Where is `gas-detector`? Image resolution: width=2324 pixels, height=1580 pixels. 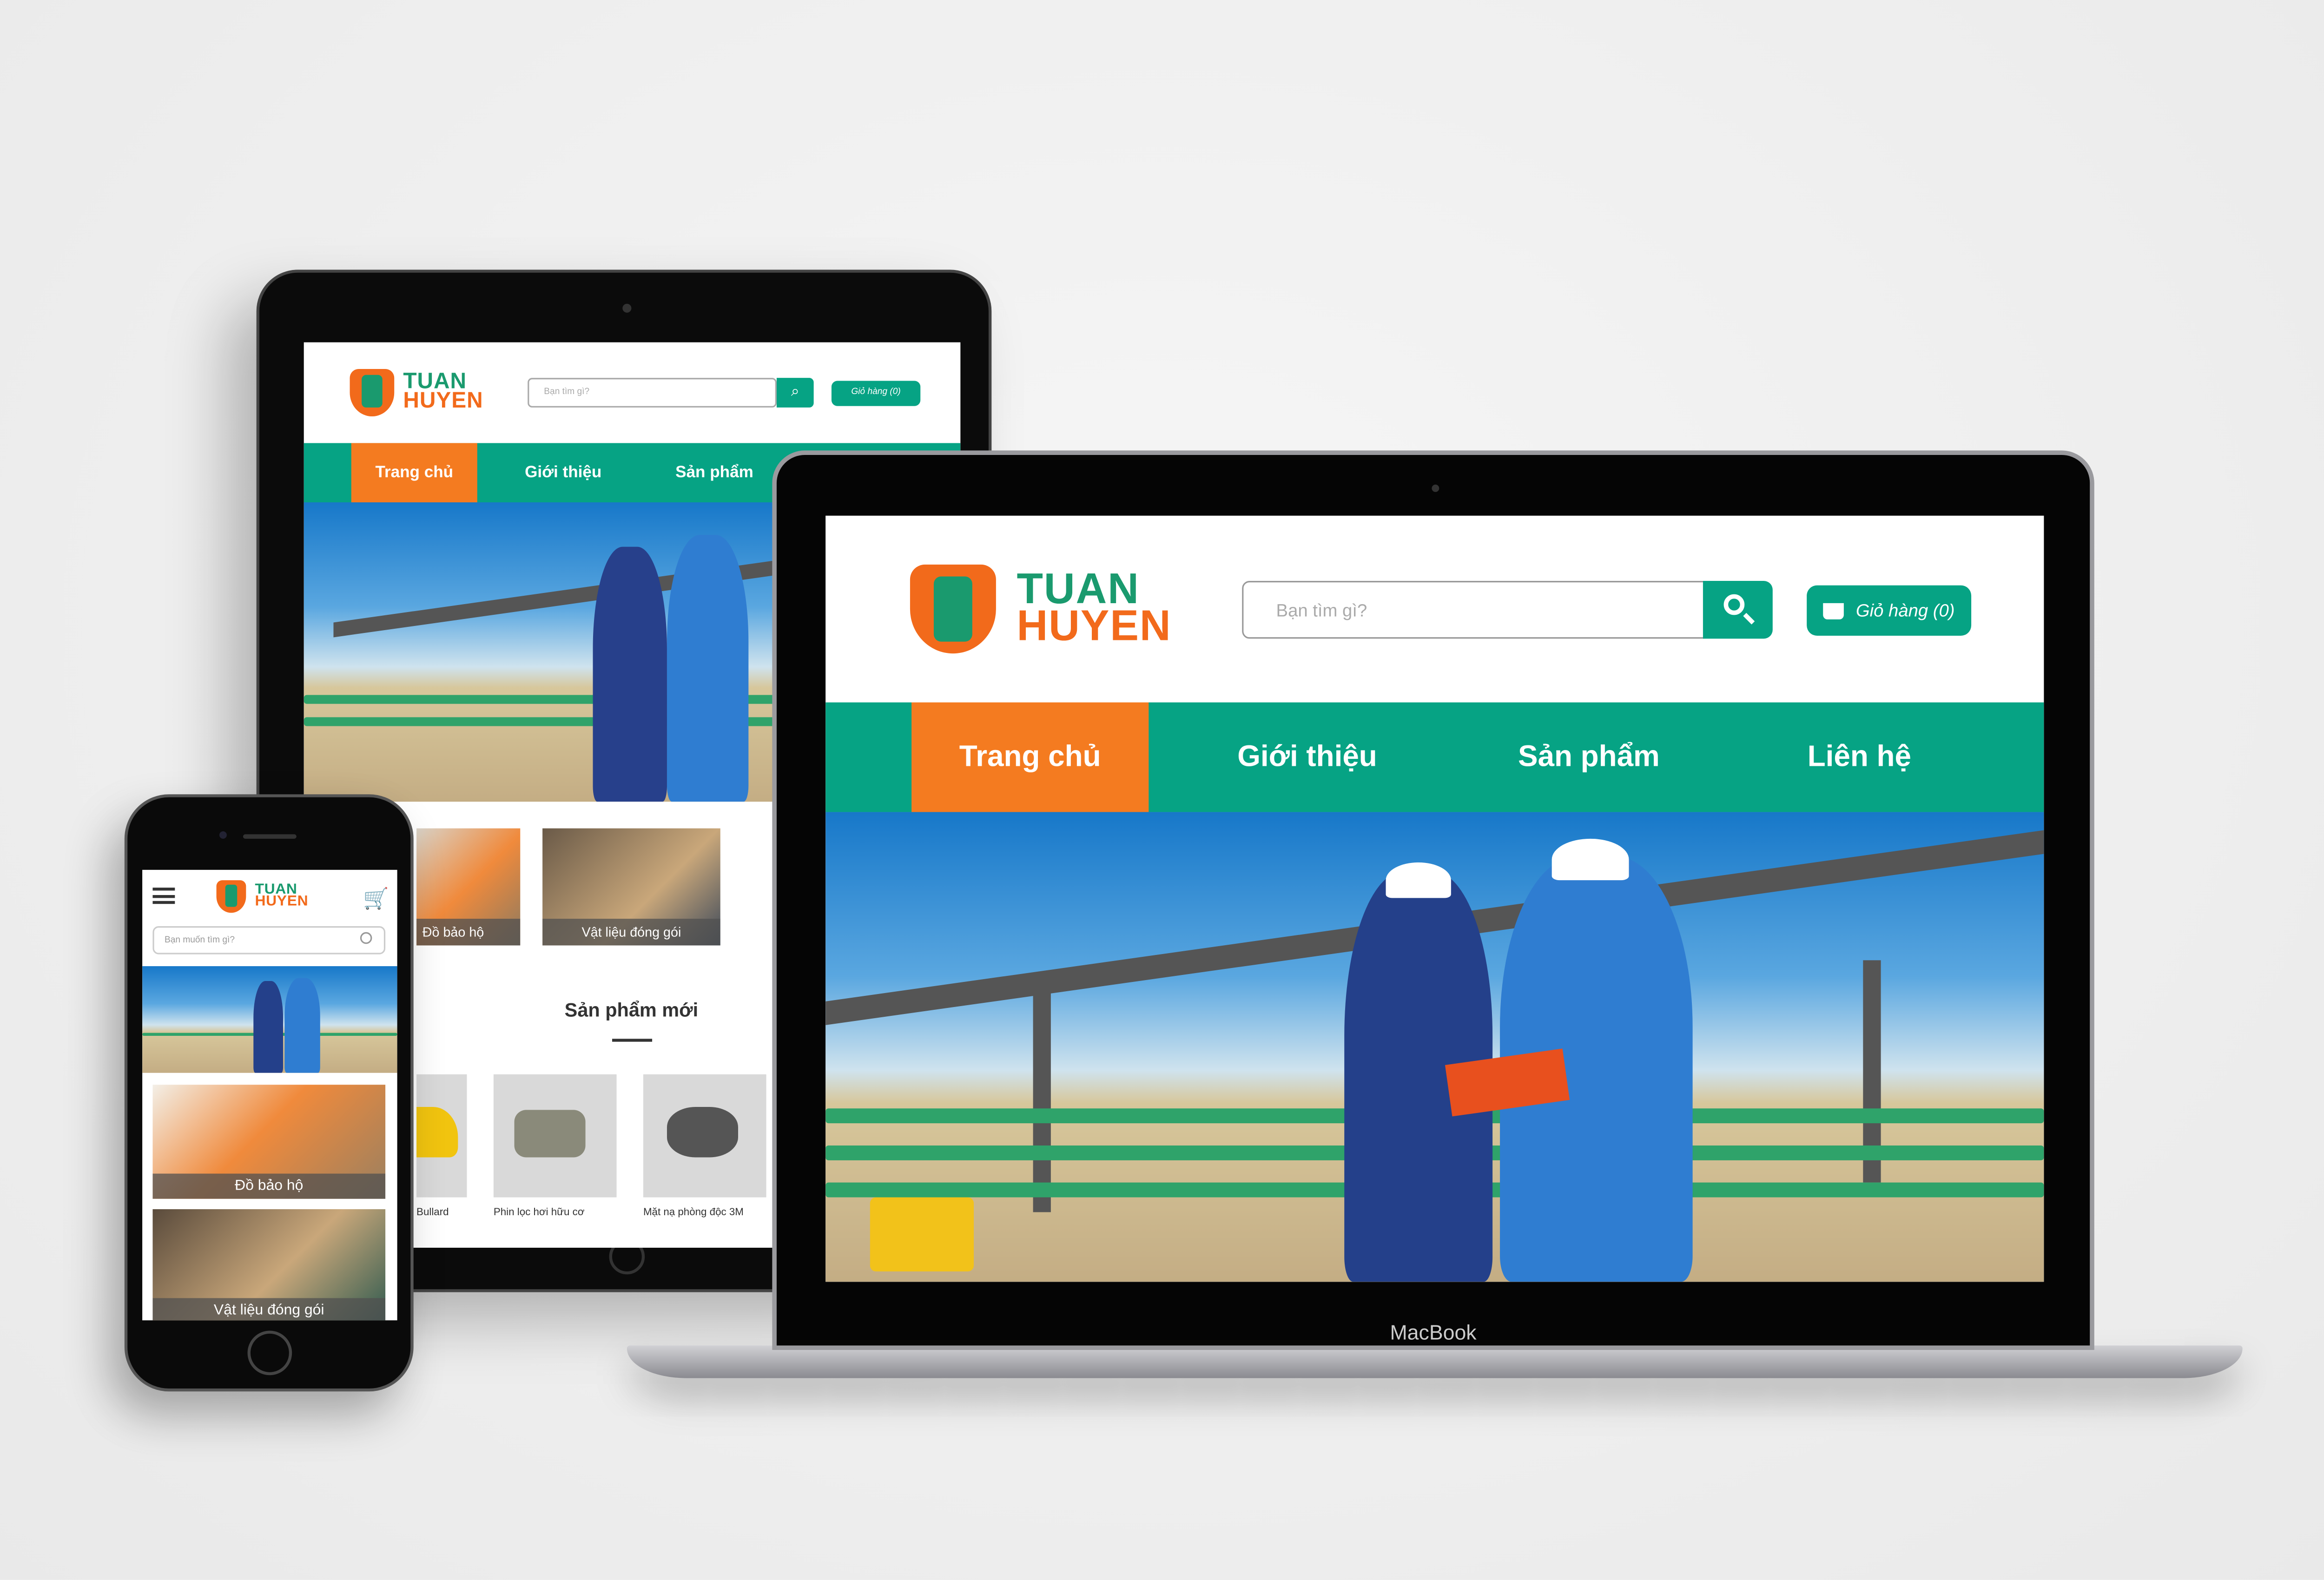
gas-detector is located at coordinates (922, 1234).